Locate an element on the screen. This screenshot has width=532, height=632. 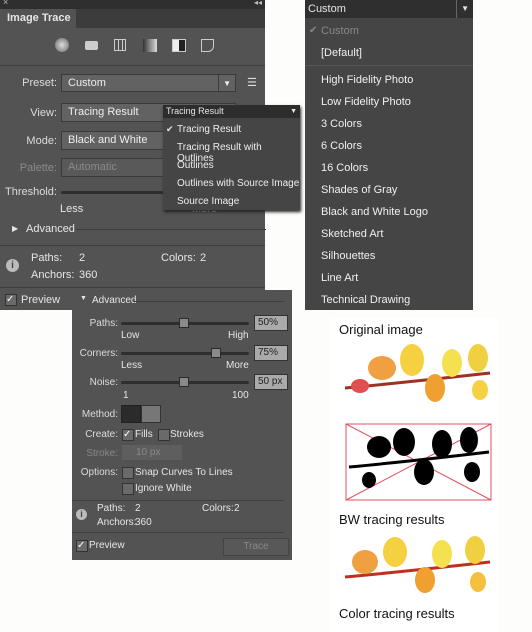
fills-label: Fills is located at coordinates (144, 434).